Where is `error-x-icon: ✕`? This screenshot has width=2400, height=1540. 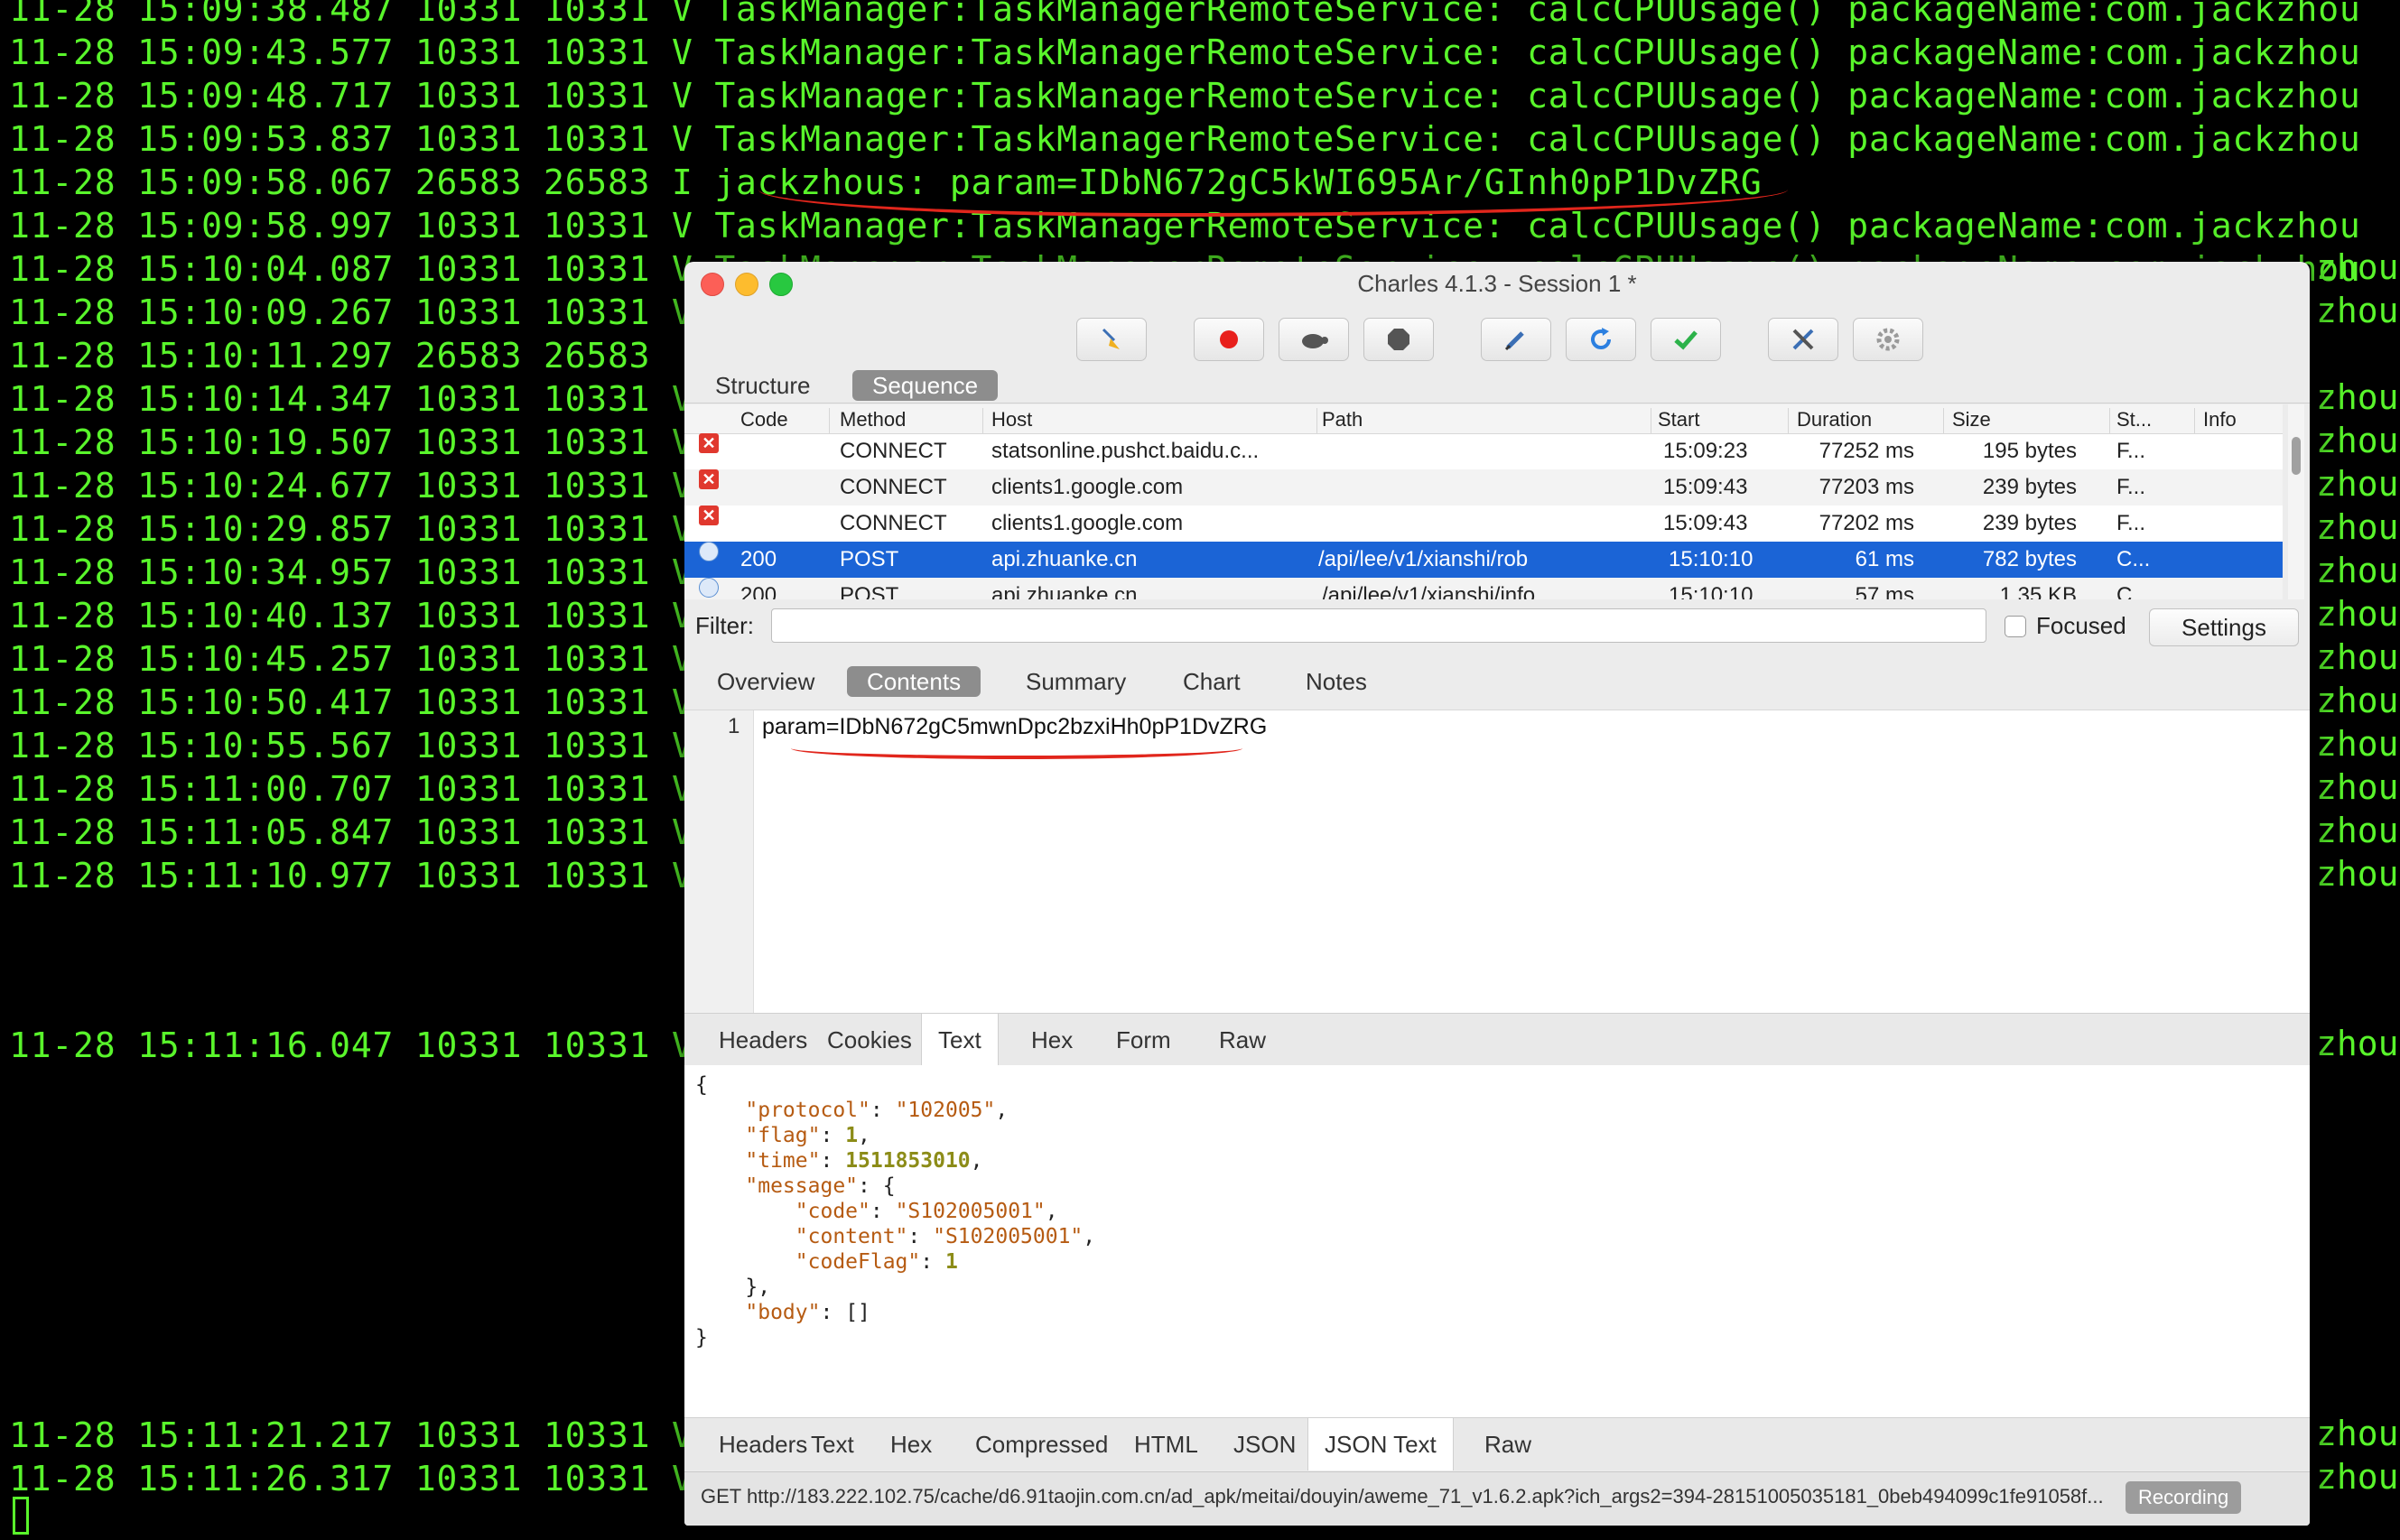 error-x-icon: ✕ is located at coordinates (709, 479).